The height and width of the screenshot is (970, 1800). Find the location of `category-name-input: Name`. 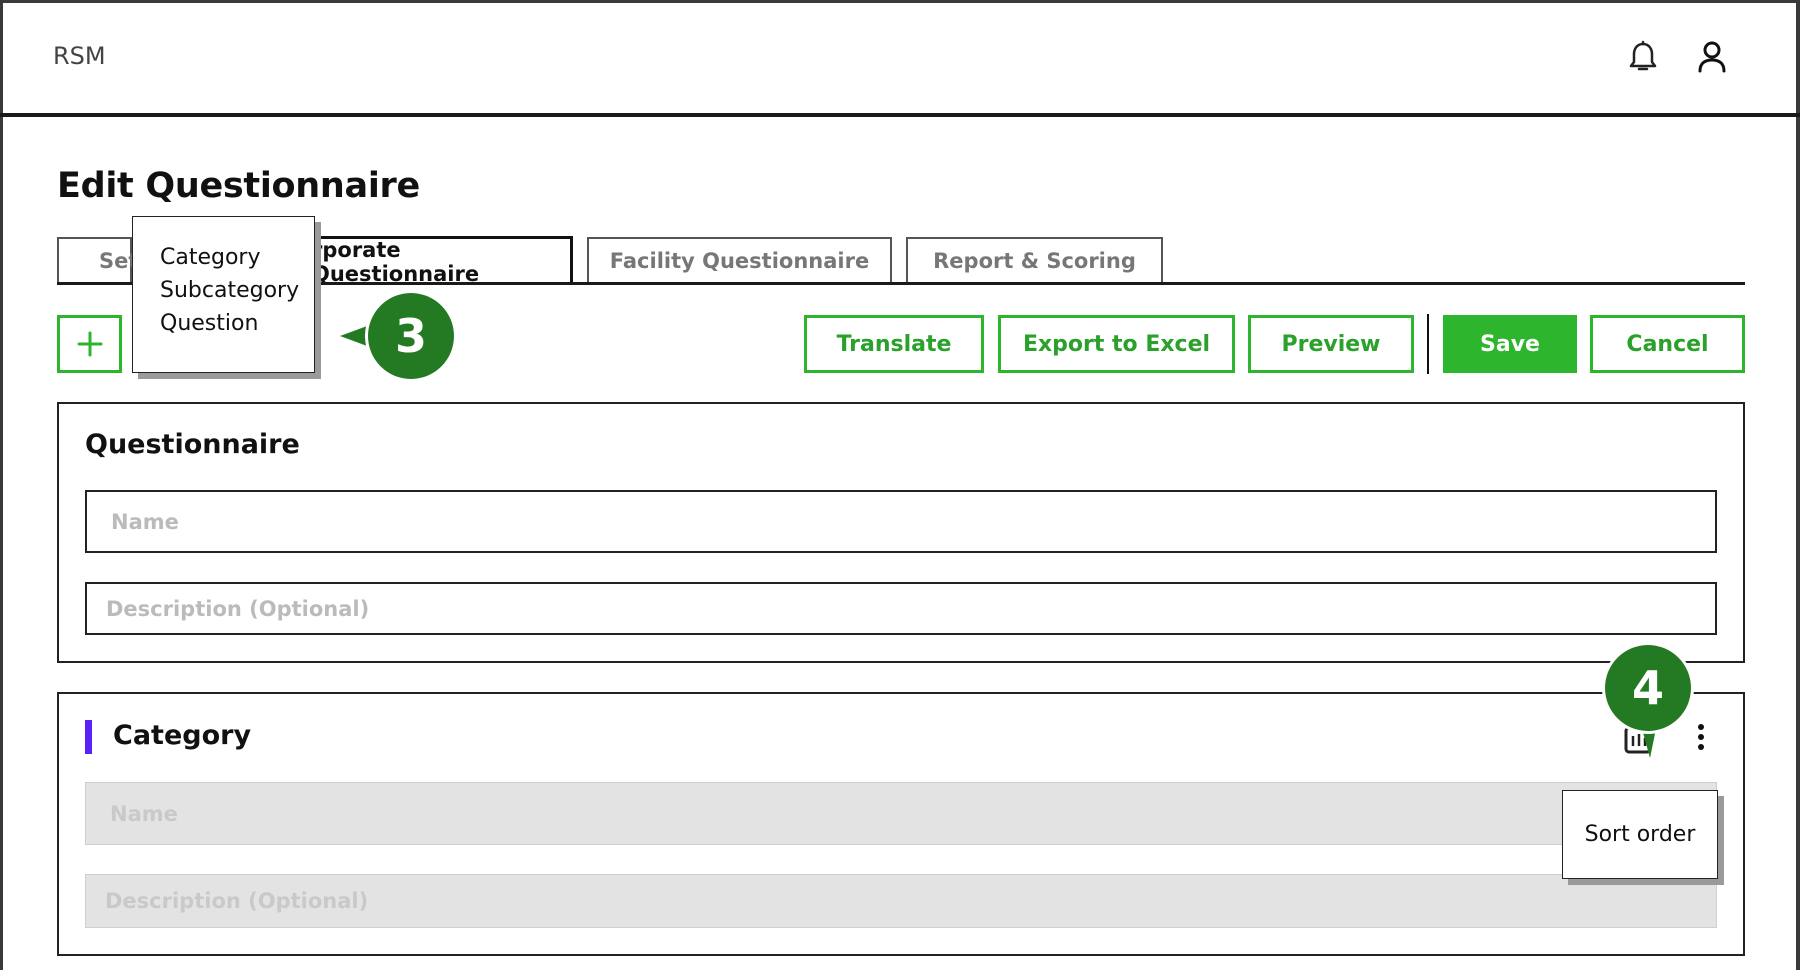

category-name-input: Name is located at coordinates (901, 813).